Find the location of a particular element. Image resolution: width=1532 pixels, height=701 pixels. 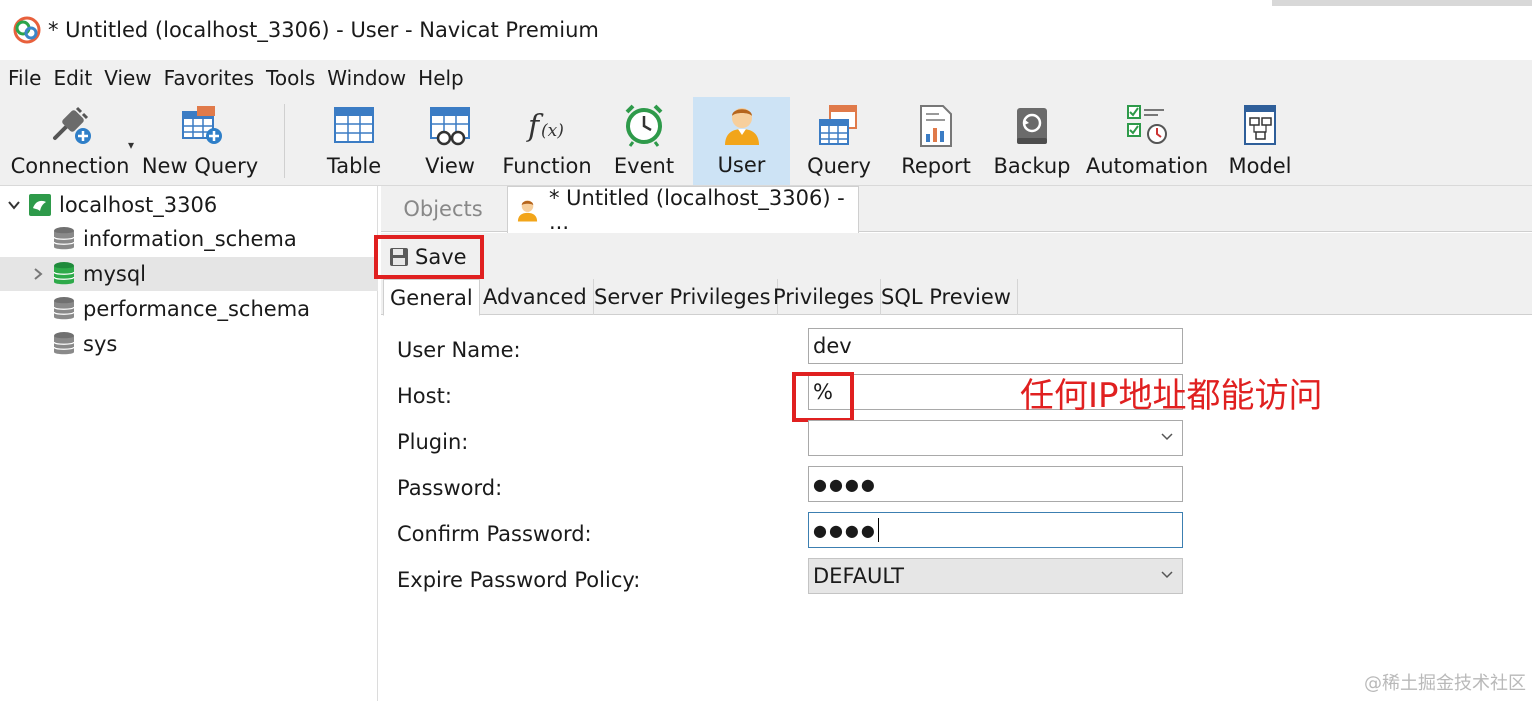

user-name-label: User Name: is located at coordinates (459, 350).